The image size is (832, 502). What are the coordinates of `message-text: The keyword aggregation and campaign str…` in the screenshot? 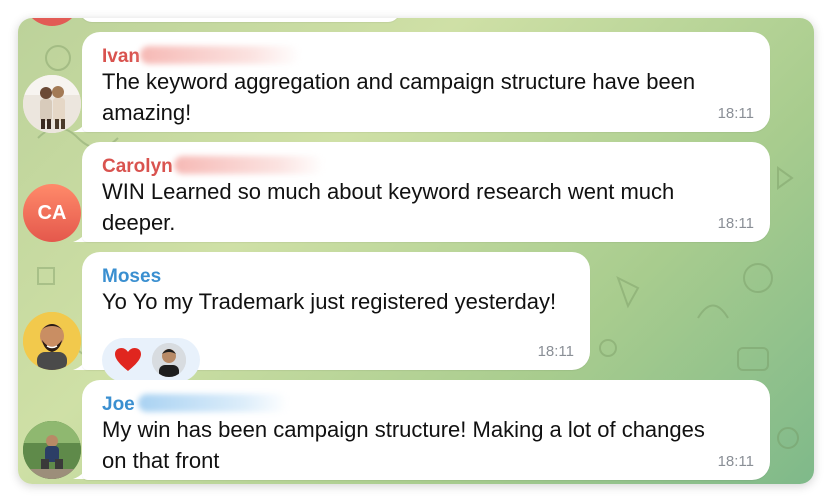 It's located at (398, 97).